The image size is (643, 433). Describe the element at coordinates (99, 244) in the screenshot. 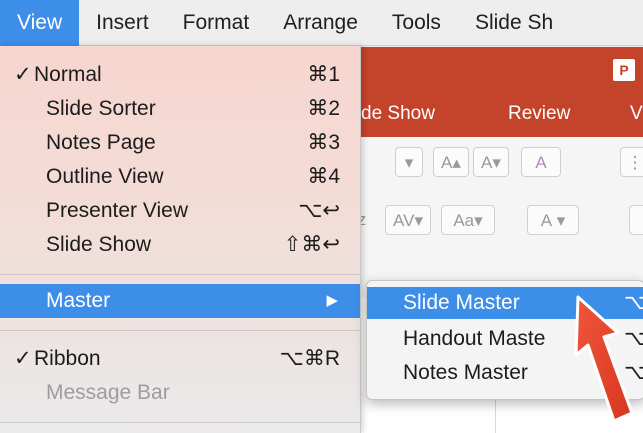

I see `menu-item-label: Slide Show` at that location.